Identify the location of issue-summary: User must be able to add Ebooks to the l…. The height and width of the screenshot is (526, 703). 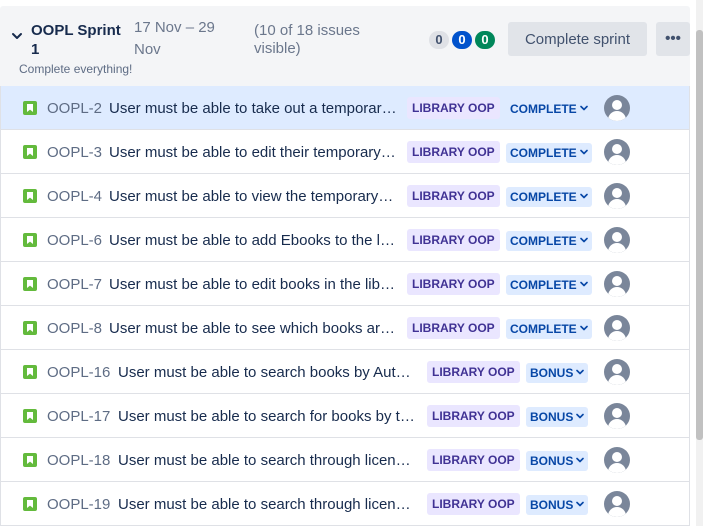
(253, 240).